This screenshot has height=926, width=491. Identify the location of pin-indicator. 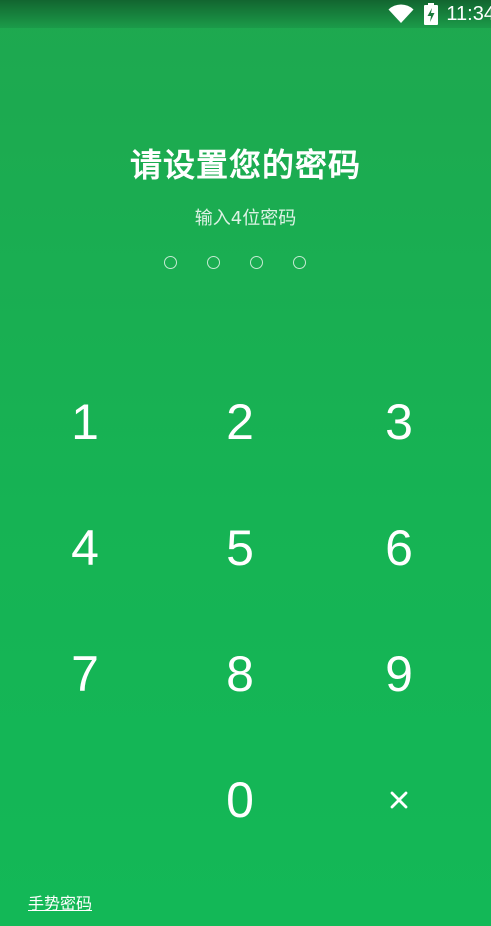
(235, 262).